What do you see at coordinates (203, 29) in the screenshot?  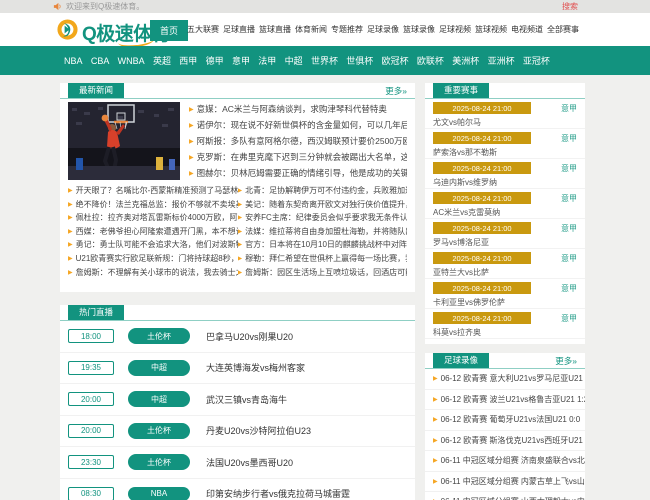 I see `main-nav-item: 五大联赛` at bounding box center [203, 29].